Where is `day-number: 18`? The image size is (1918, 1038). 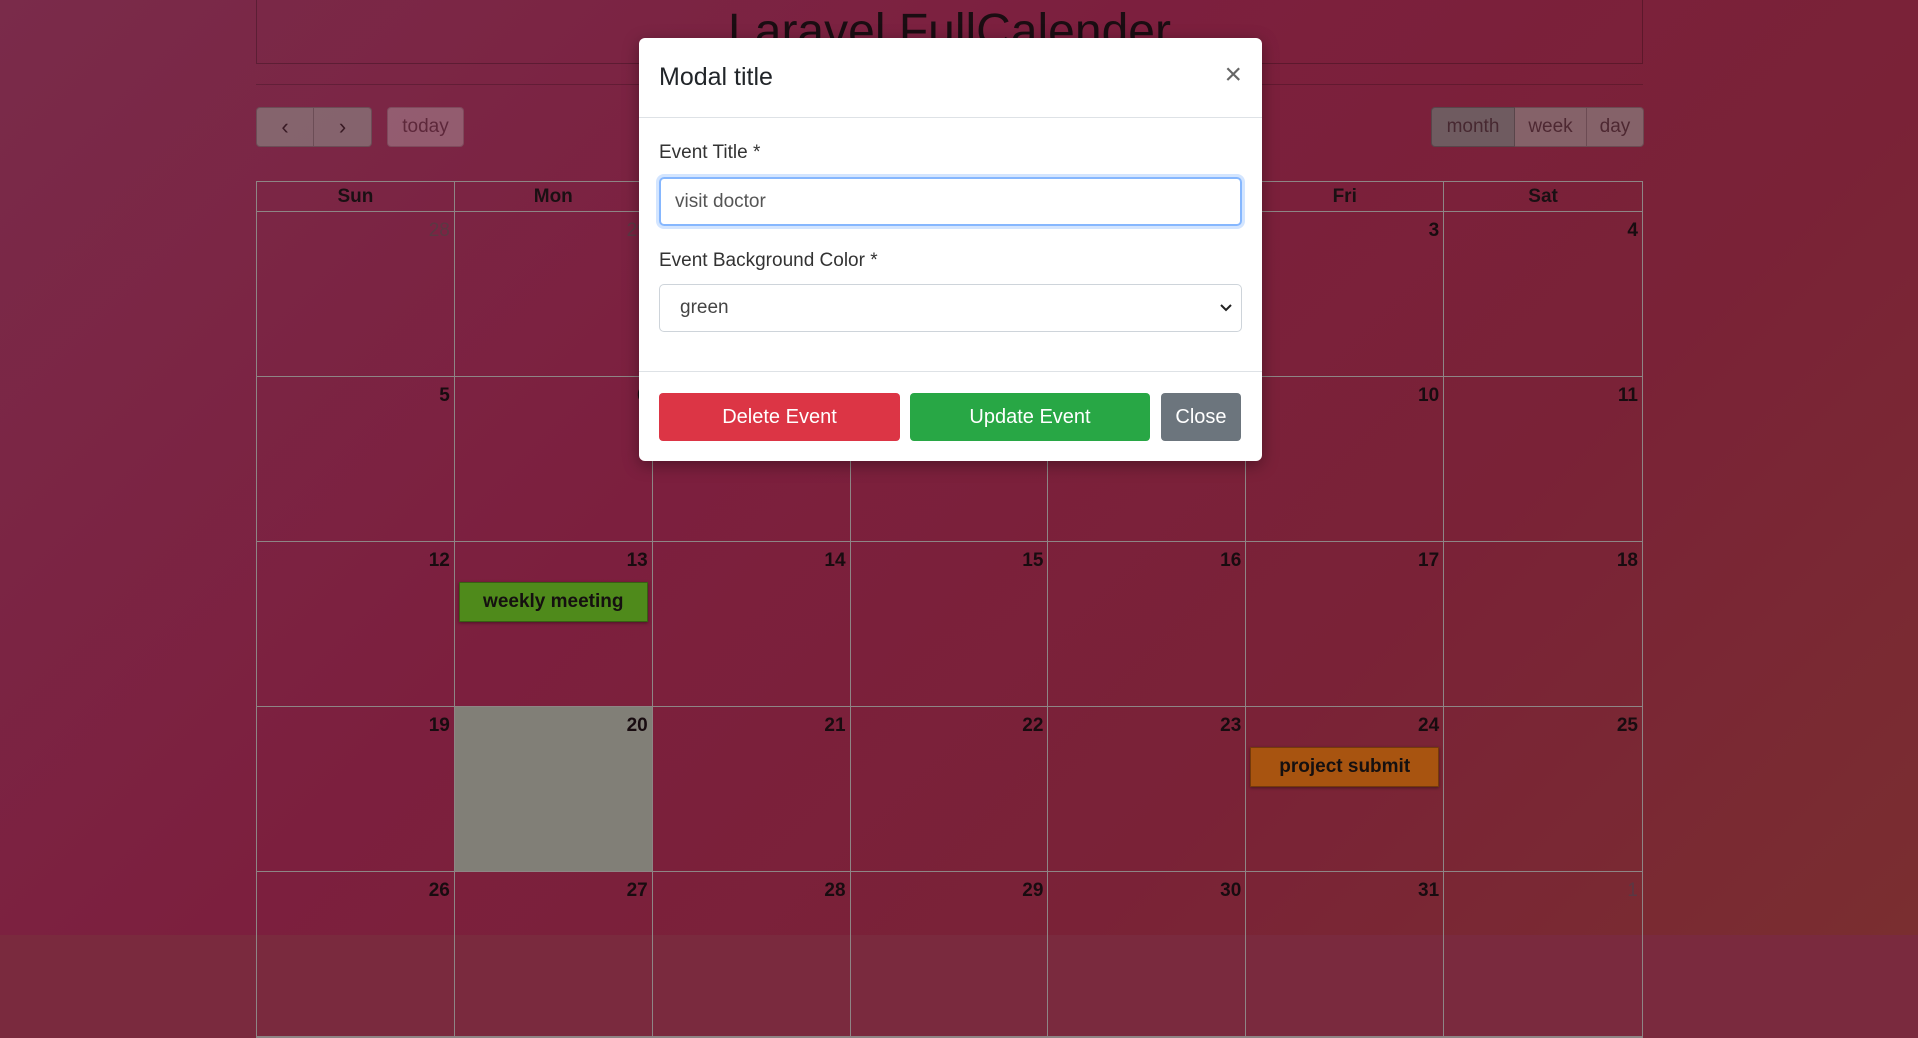
day-number: 18 is located at coordinates (1627, 560).